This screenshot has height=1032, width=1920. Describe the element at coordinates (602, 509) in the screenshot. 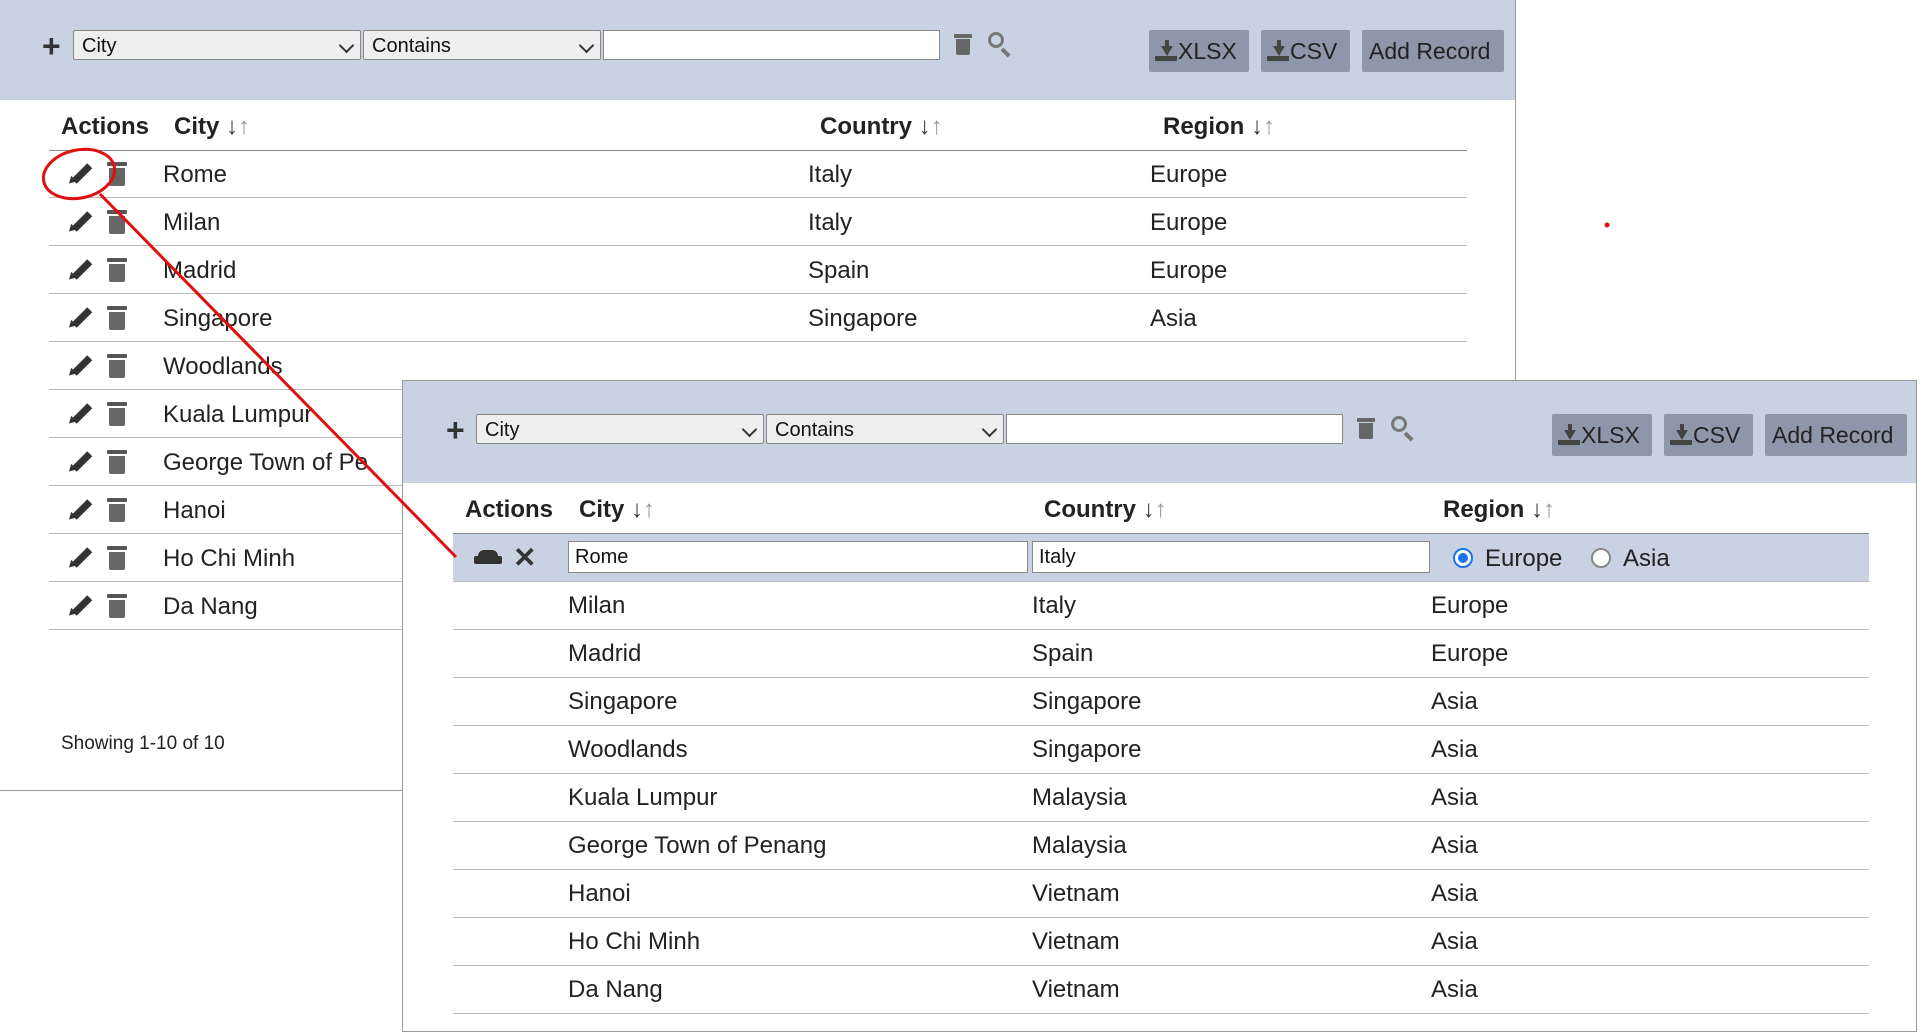

I see `col-header-city-label: City` at that location.